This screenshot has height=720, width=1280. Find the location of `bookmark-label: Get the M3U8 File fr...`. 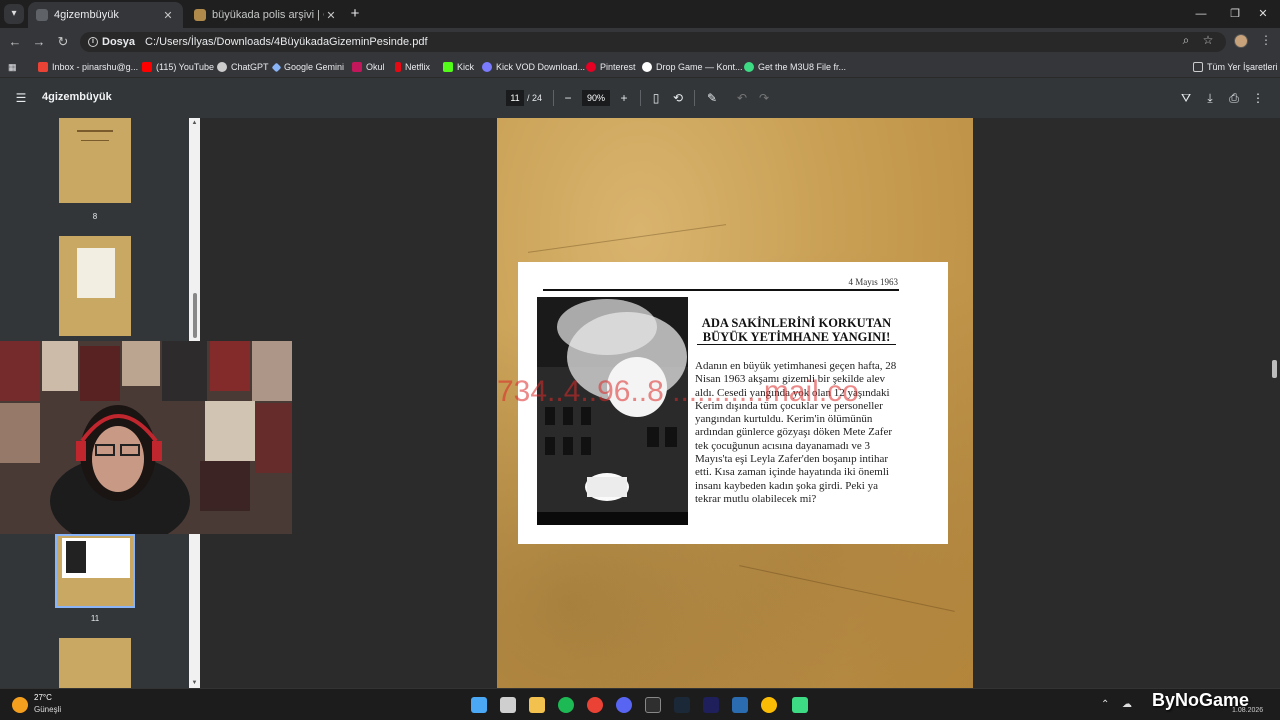

bookmark-label: Get the M3U8 File fr... is located at coordinates (802, 67).